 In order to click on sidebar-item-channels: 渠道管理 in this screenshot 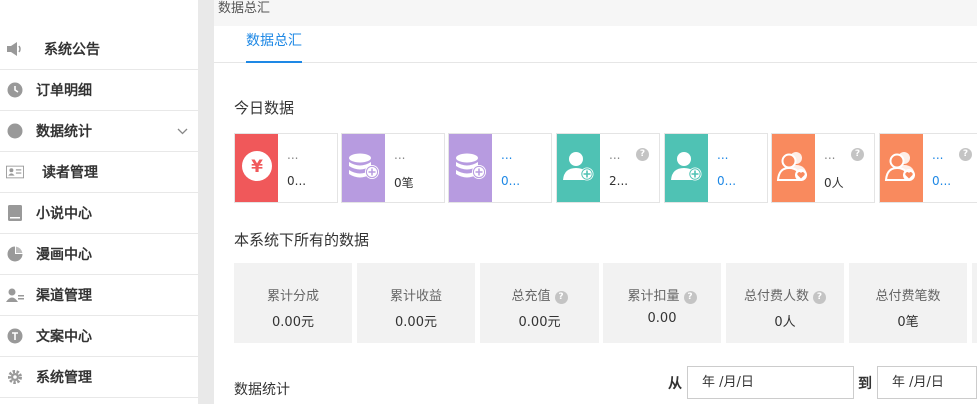, I will do `click(99, 295)`.